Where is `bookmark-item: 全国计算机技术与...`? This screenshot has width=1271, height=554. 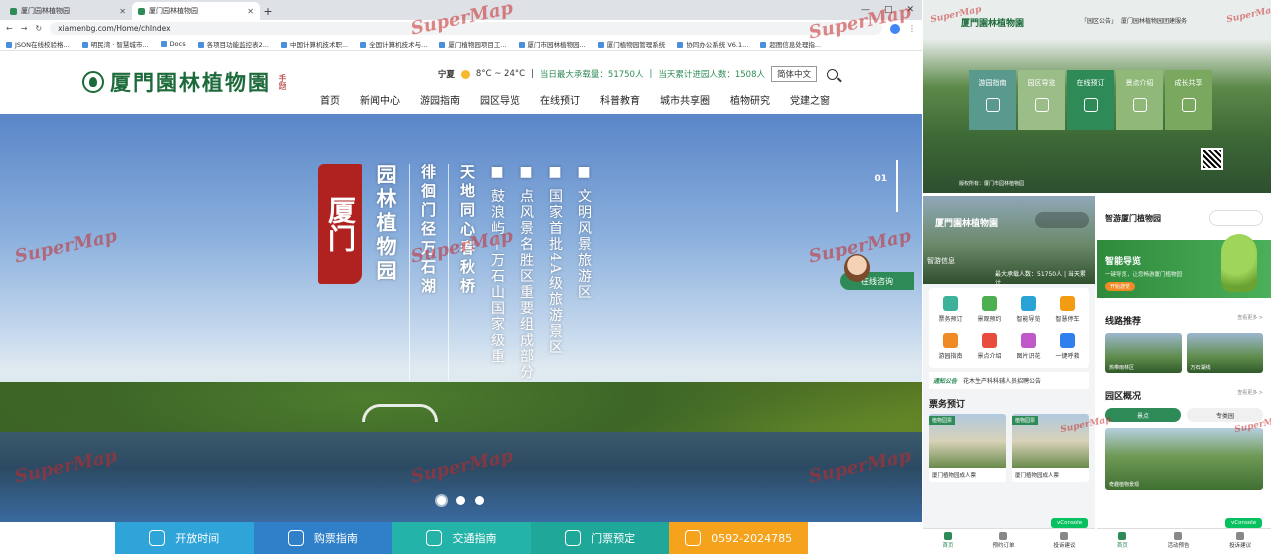
bookmark-item: 全国计算机技术与... is located at coordinates (393, 44).